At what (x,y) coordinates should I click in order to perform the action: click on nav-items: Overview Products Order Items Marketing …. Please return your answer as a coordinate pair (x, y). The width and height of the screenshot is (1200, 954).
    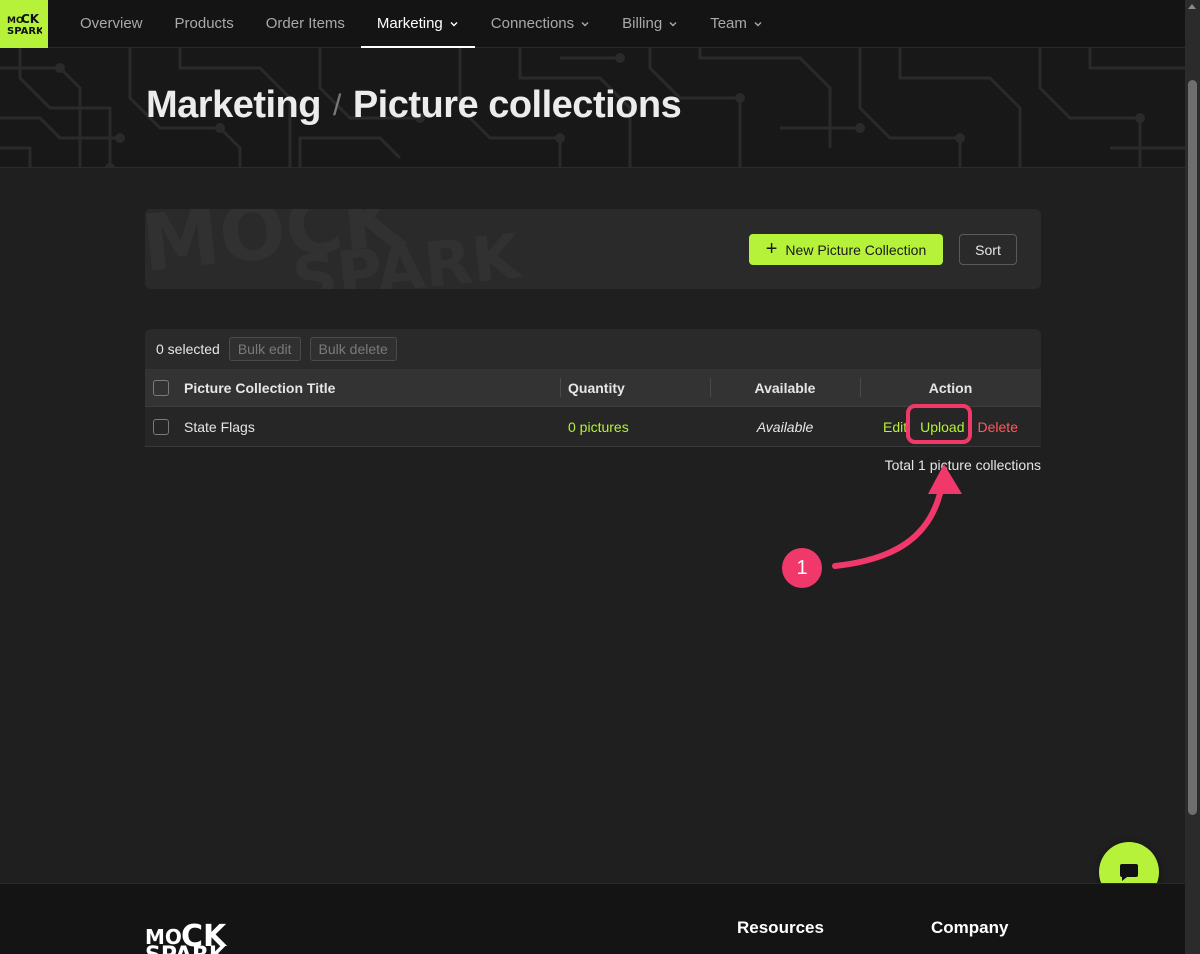
    Looking at the image, I should click on (421, 24).